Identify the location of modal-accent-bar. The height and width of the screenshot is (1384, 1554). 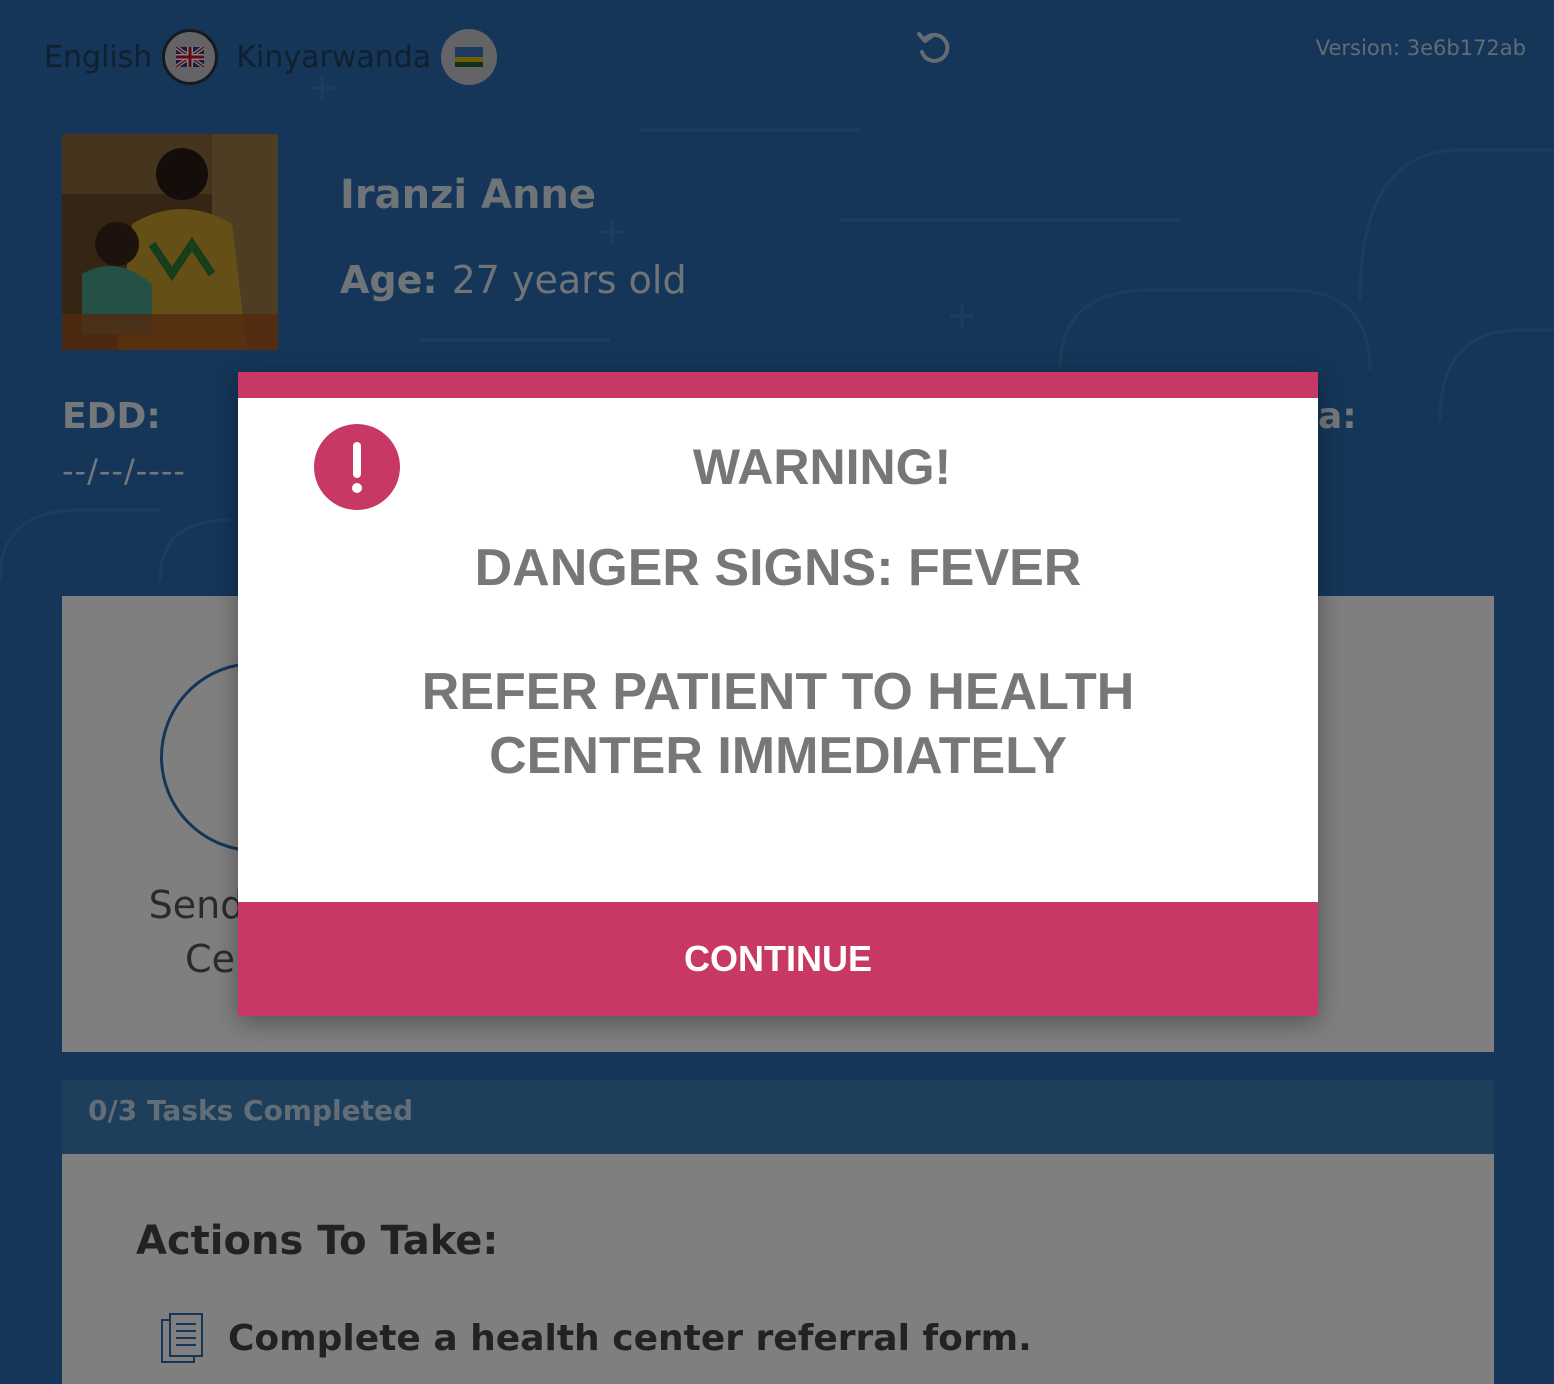
(778, 385).